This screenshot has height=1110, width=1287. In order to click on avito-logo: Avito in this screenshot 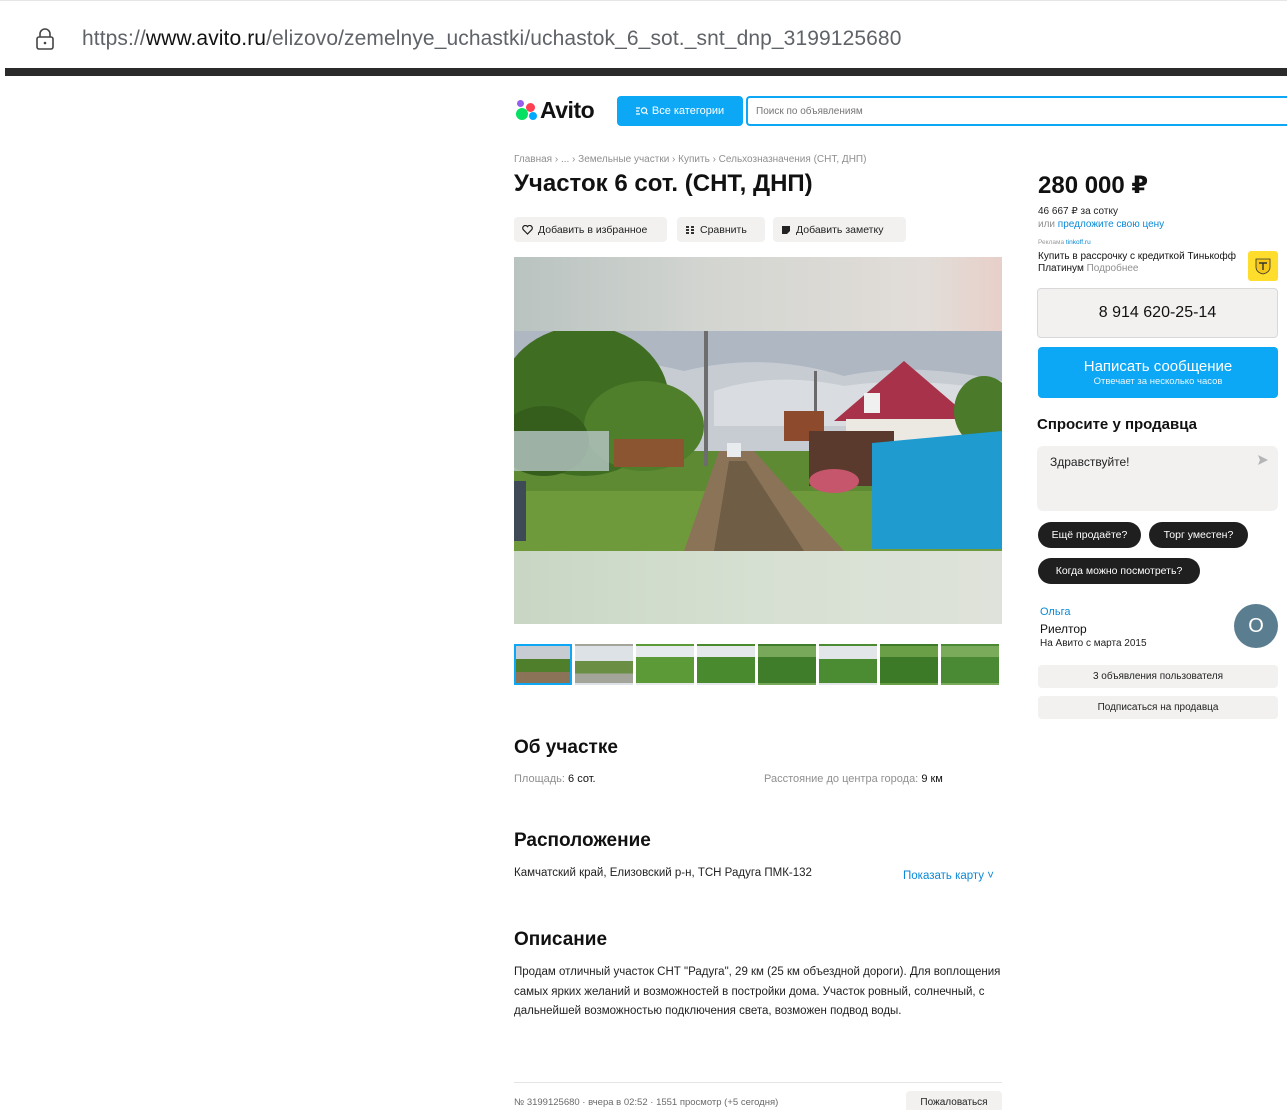, I will do `click(554, 110)`.